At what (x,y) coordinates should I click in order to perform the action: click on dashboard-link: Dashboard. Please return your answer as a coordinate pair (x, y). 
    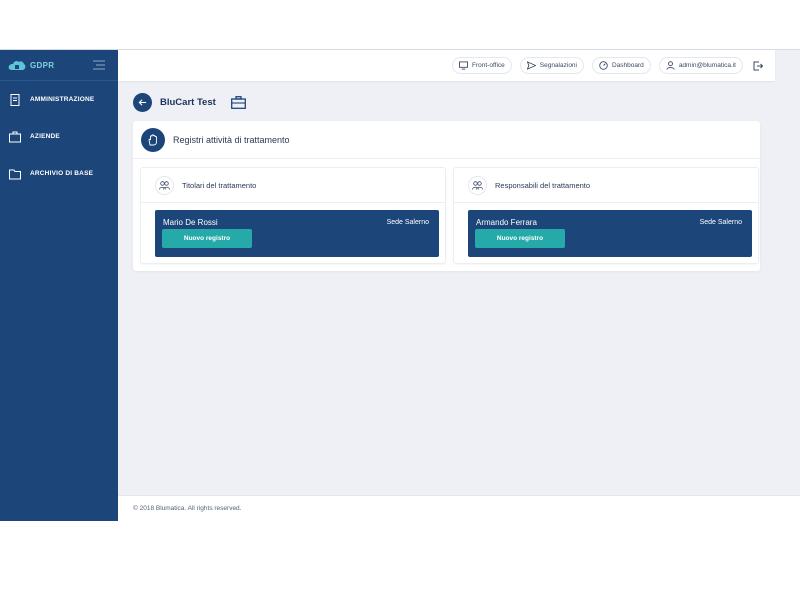
    Looking at the image, I should click on (621, 65).